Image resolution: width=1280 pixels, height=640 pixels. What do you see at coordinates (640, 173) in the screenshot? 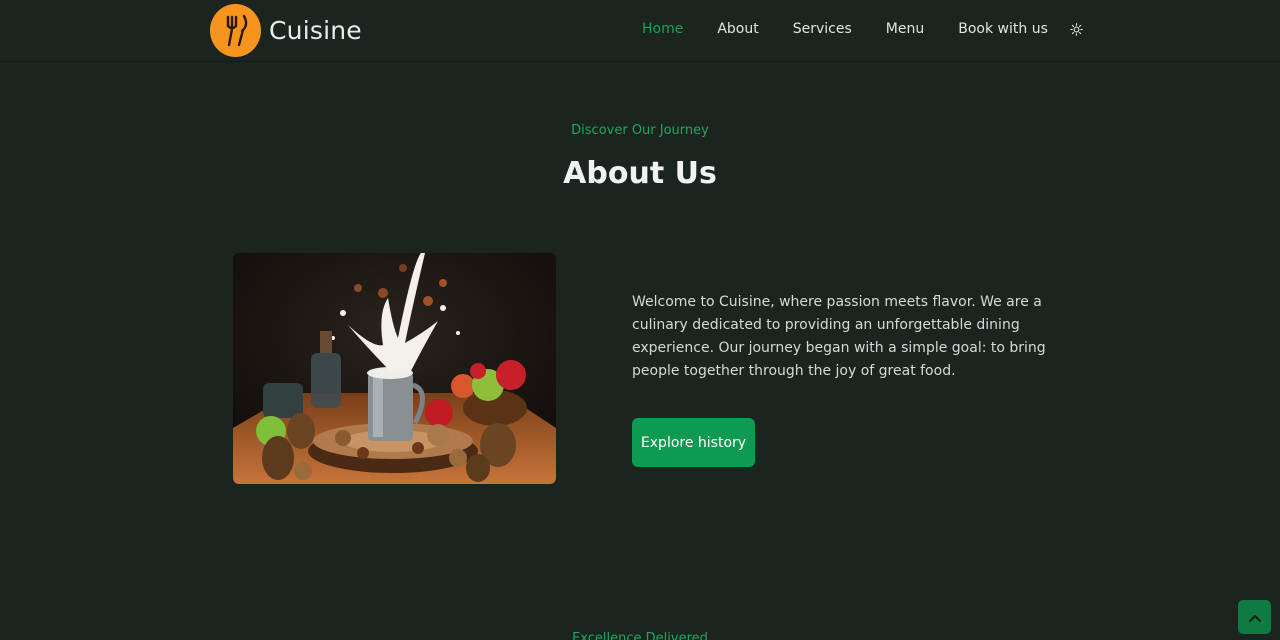
I see `section-title: About Us` at bounding box center [640, 173].